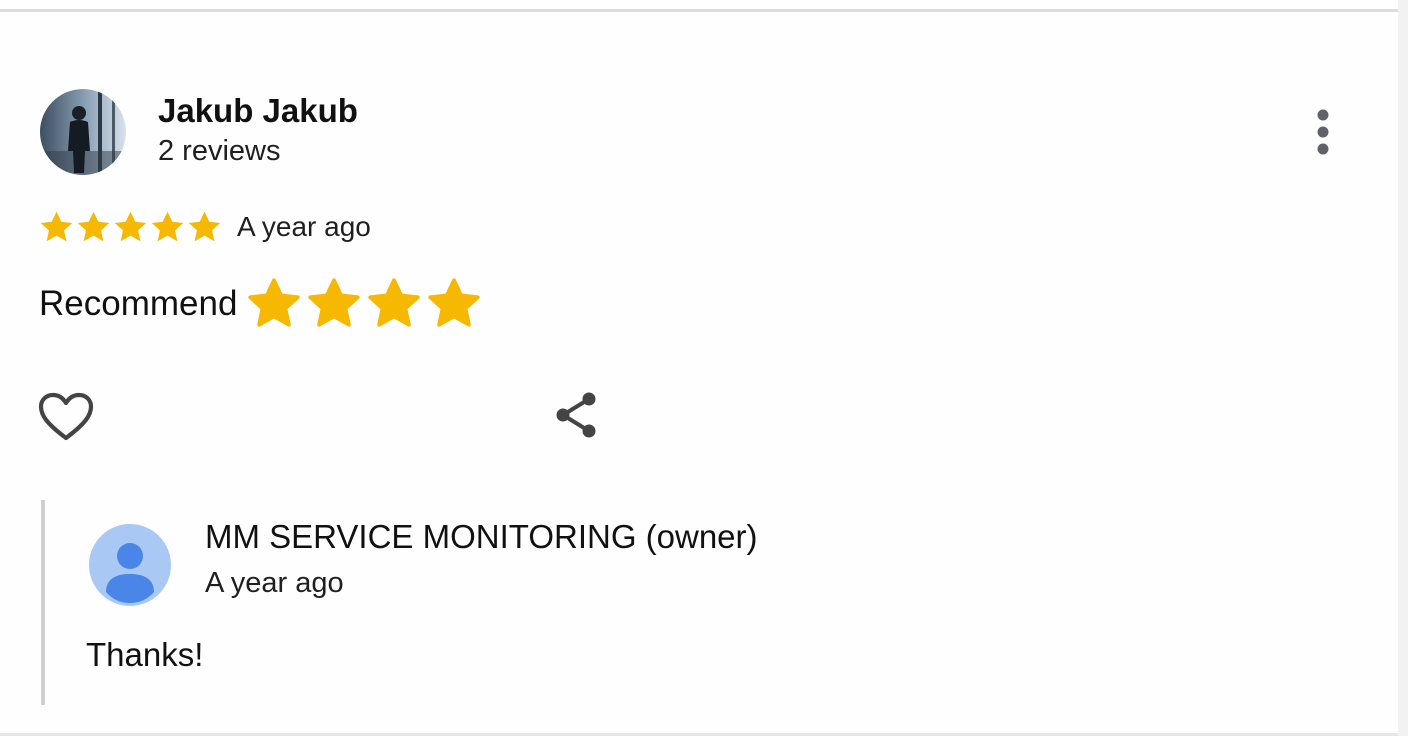 The image size is (1408, 736). I want to click on review-body: Recommend, so click(262, 304).